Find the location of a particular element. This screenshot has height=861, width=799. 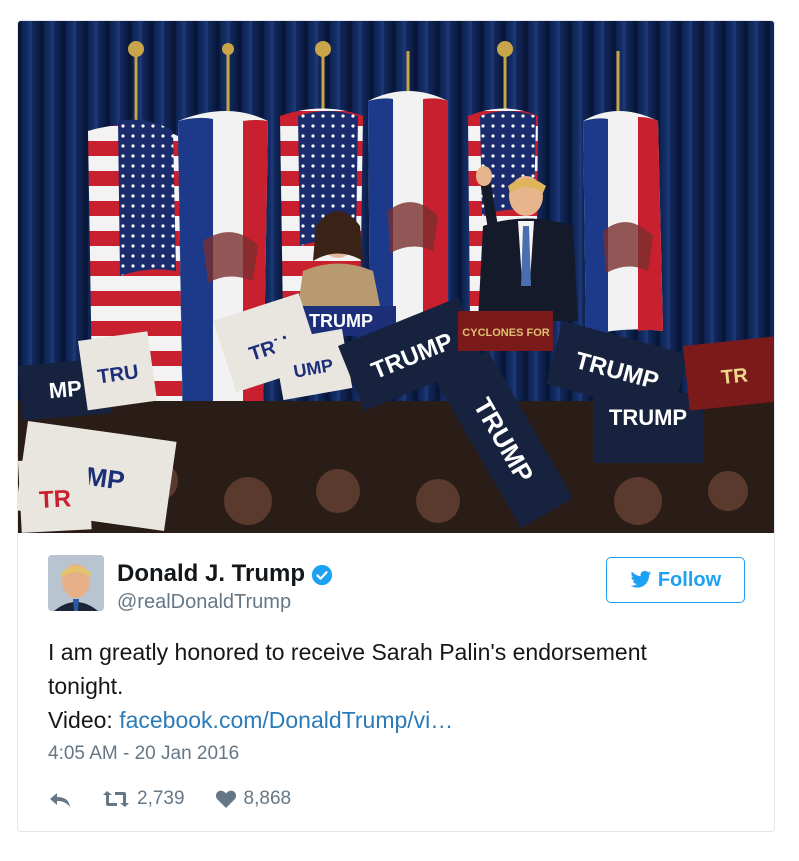

tweet-timestamp: 4:05 AM - 20 Jan 2016 is located at coordinates (143, 754).